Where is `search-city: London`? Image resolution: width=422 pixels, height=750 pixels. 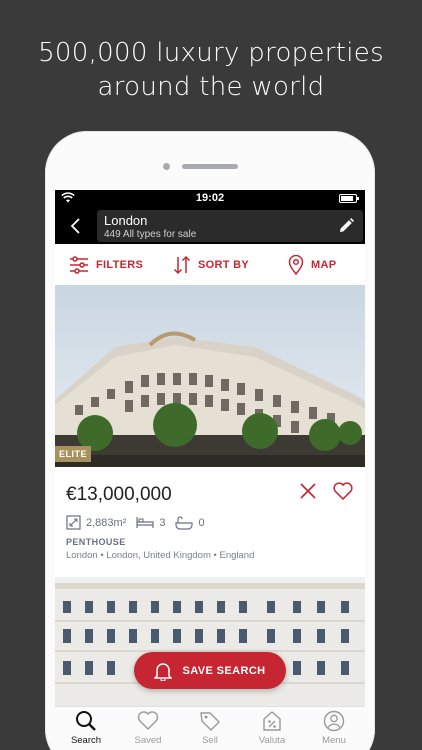
search-city: London is located at coordinates (126, 220).